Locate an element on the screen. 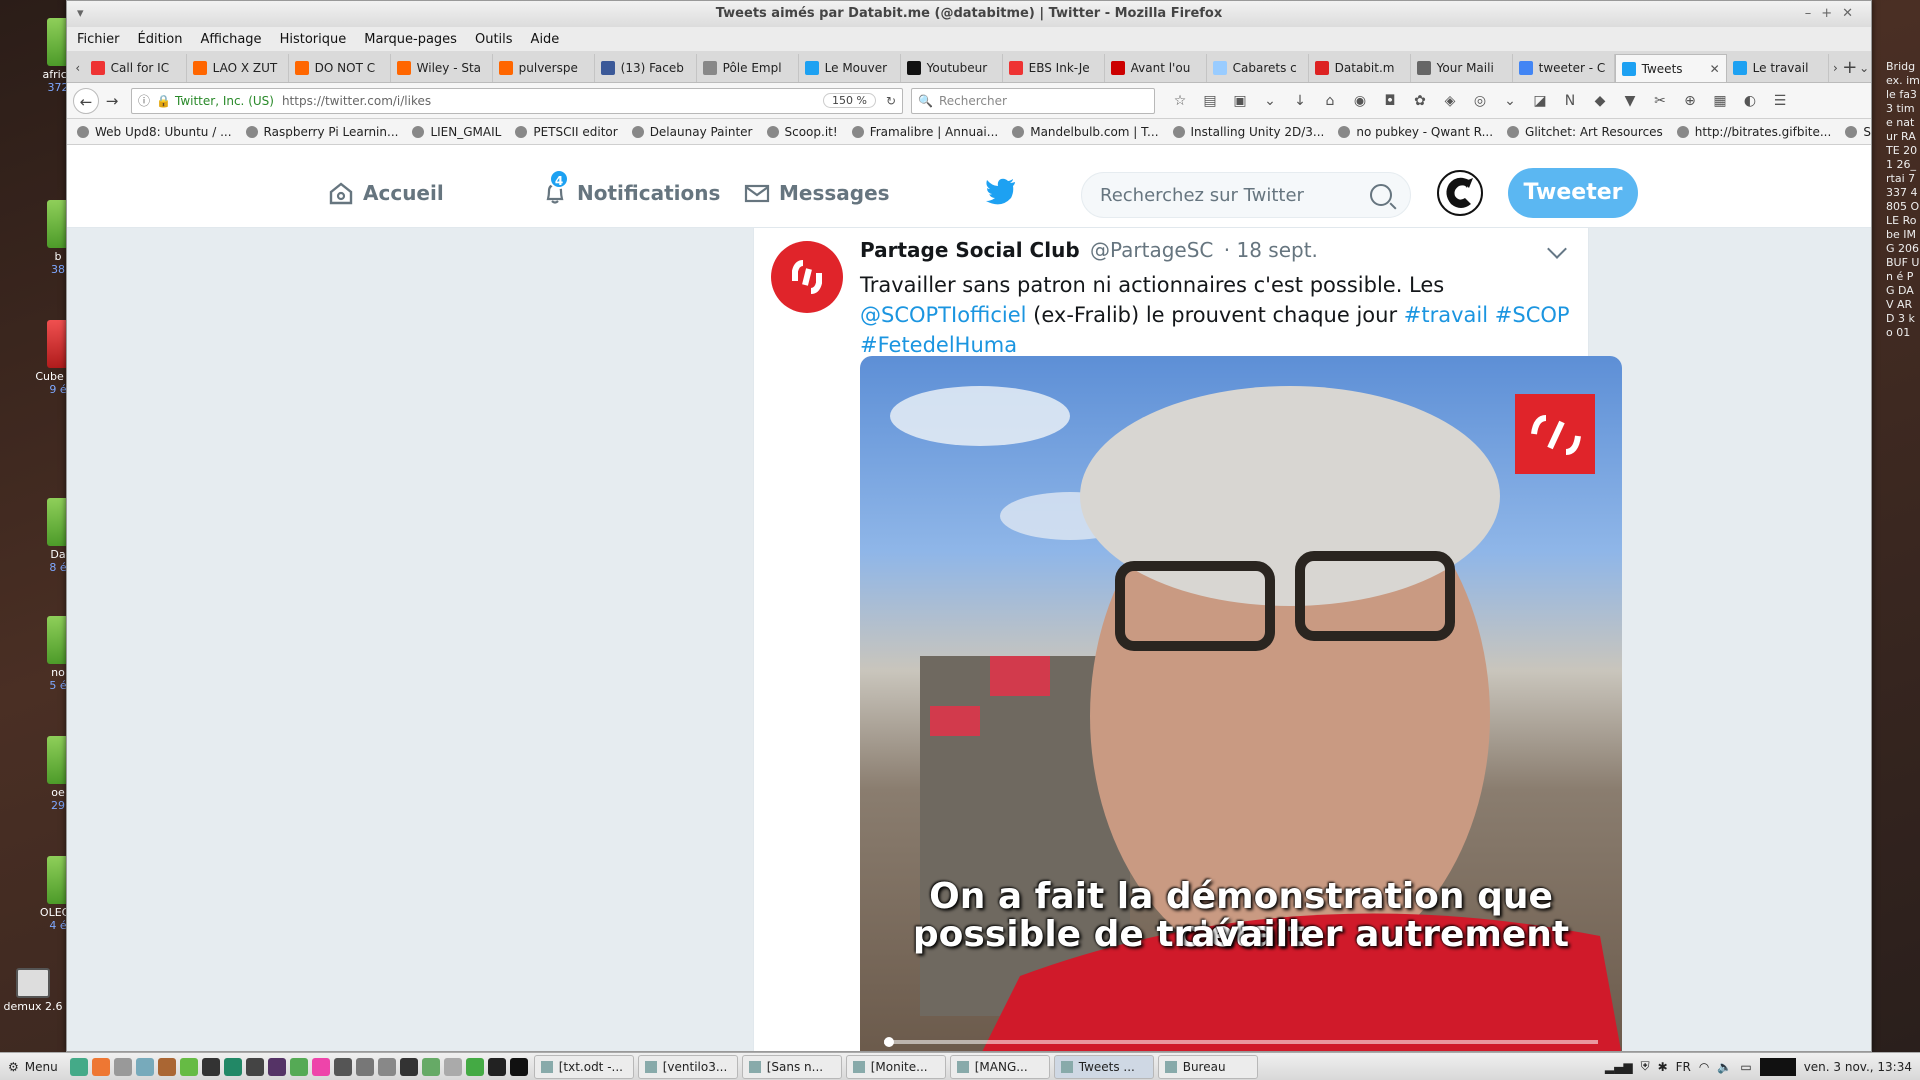 This screenshot has width=1920, height=1080. bookmark-item: Glitchet: Art Resources is located at coordinates (1585, 132).